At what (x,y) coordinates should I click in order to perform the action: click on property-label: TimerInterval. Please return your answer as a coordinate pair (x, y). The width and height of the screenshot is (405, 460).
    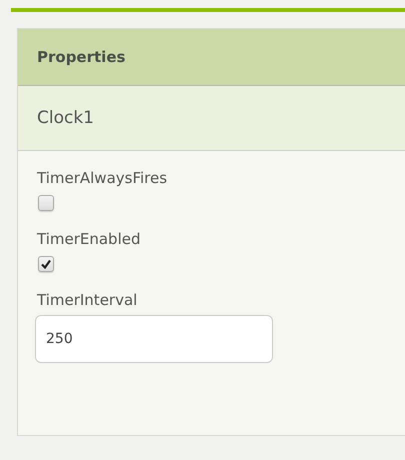
    Looking at the image, I should click on (87, 300).